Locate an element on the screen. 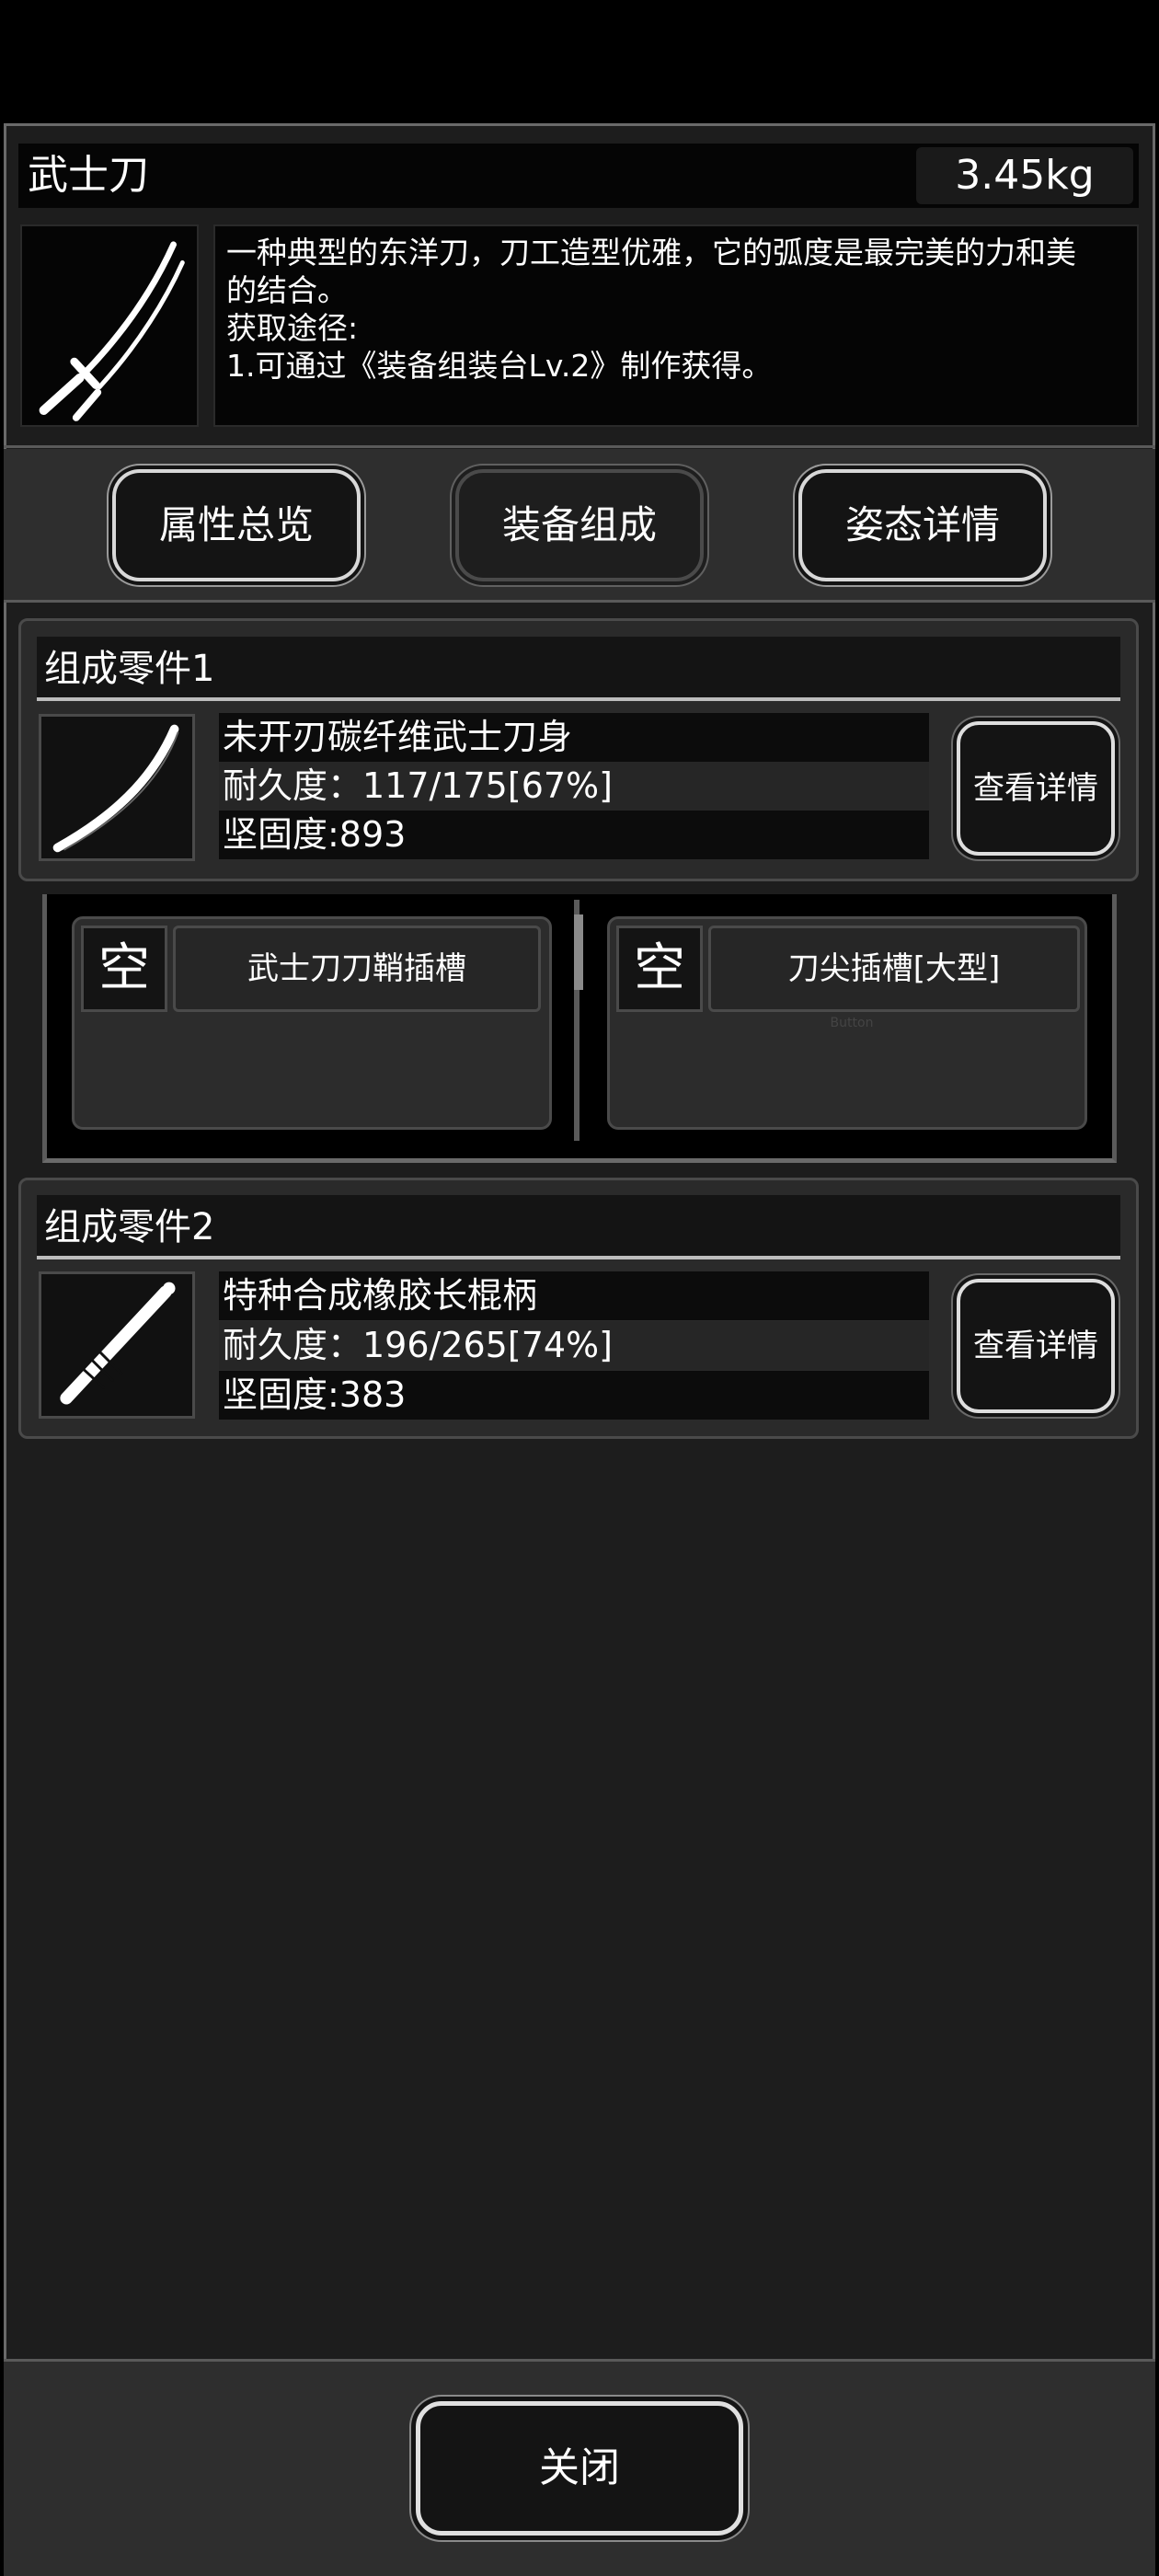 This screenshot has width=1159, height=2576. slot-button-hint: Button is located at coordinates (852, 1023).